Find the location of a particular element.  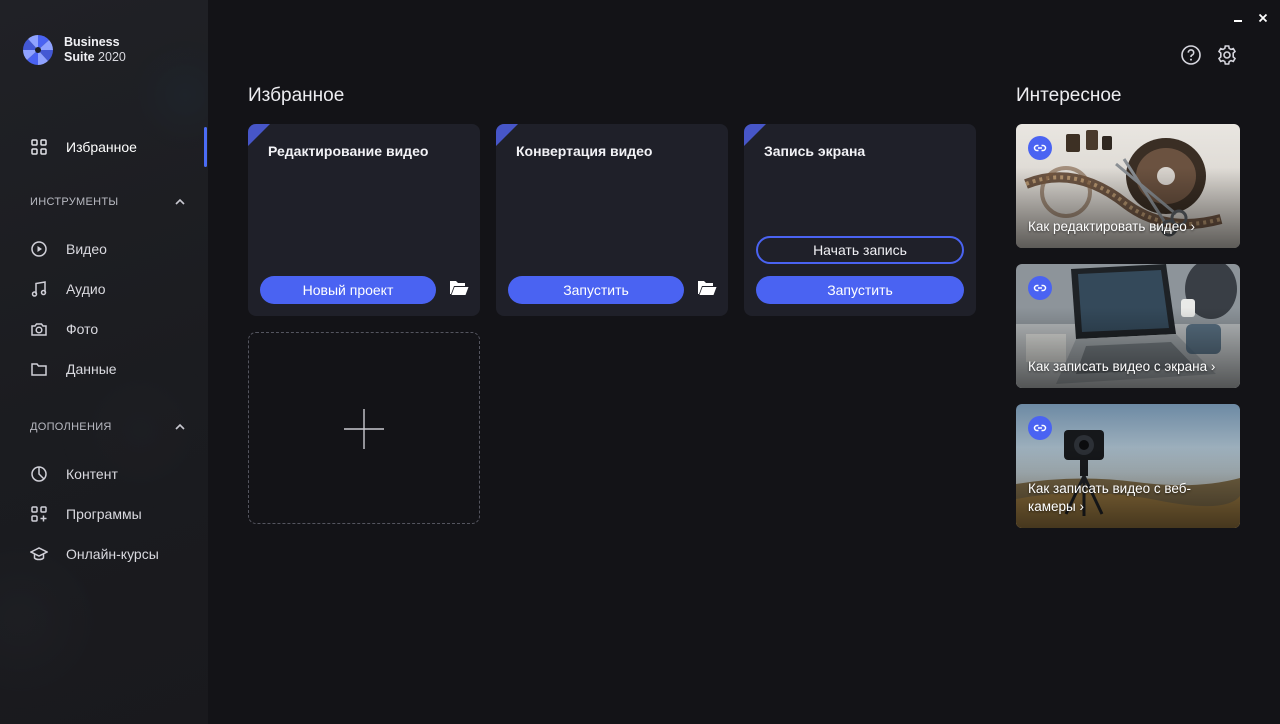

interesting-title: Интересное is located at coordinates (1069, 95).